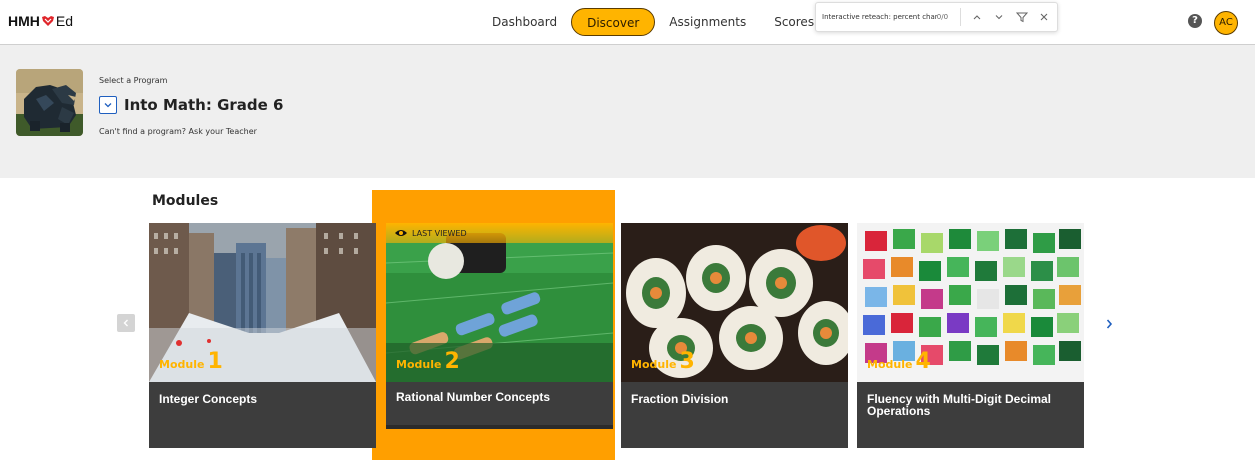 This screenshot has width=1255, height=461. I want to click on module-number: 3, so click(687, 361).